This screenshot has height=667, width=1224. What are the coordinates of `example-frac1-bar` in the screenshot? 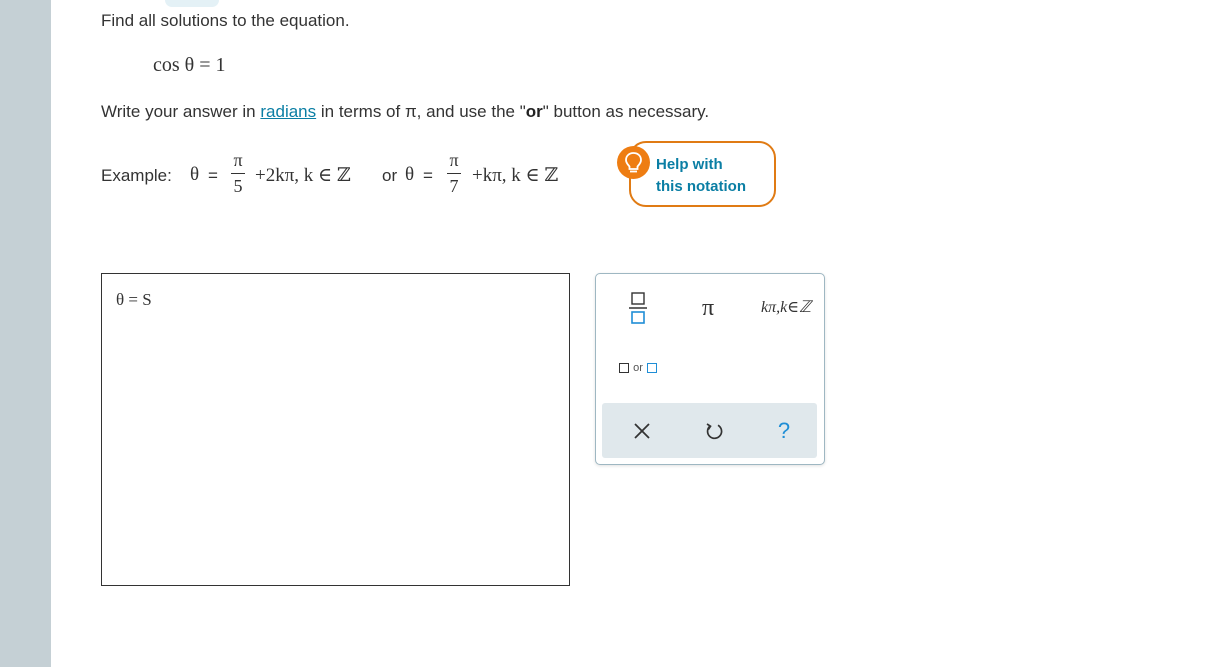 It's located at (238, 173).